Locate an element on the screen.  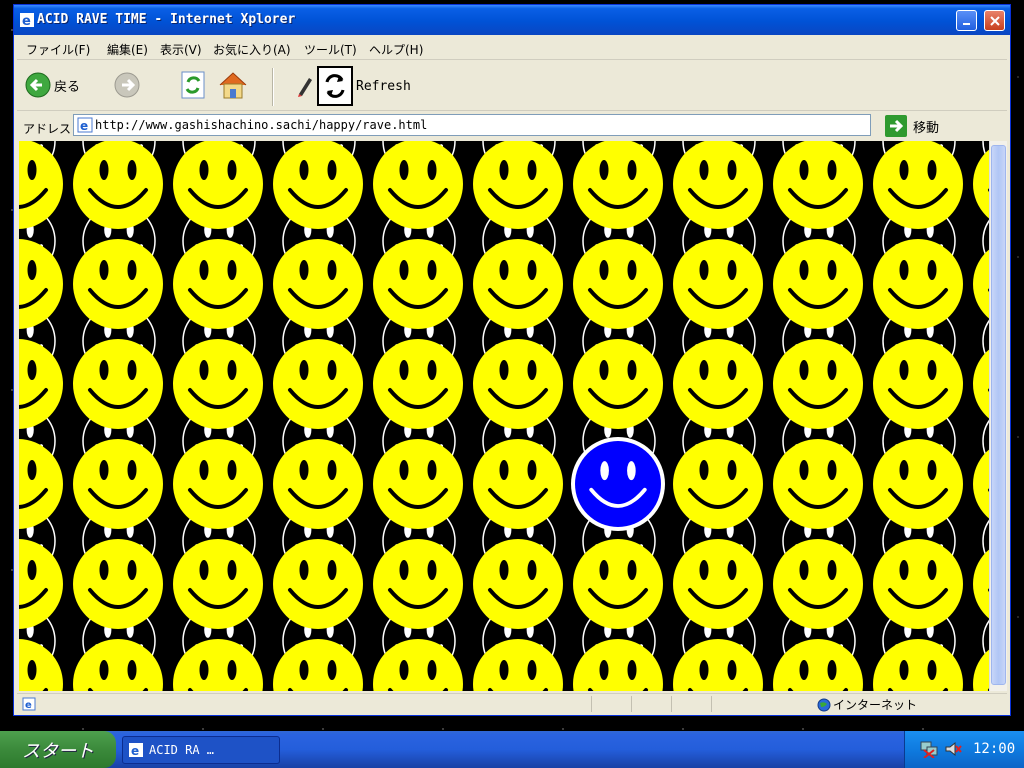
address-field: e is located at coordinates (472, 125).